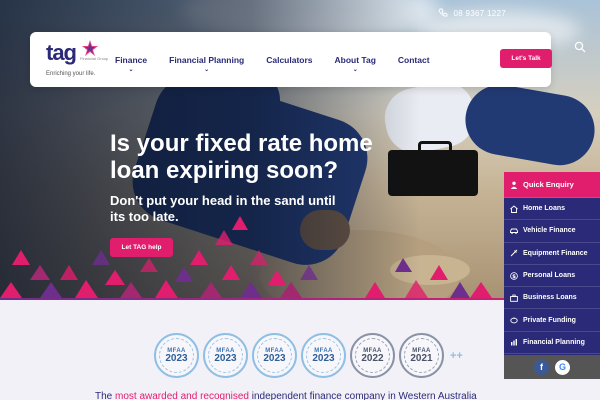  Describe the element at coordinates (443, 13) in the screenshot. I see `phone-icon` at that location.